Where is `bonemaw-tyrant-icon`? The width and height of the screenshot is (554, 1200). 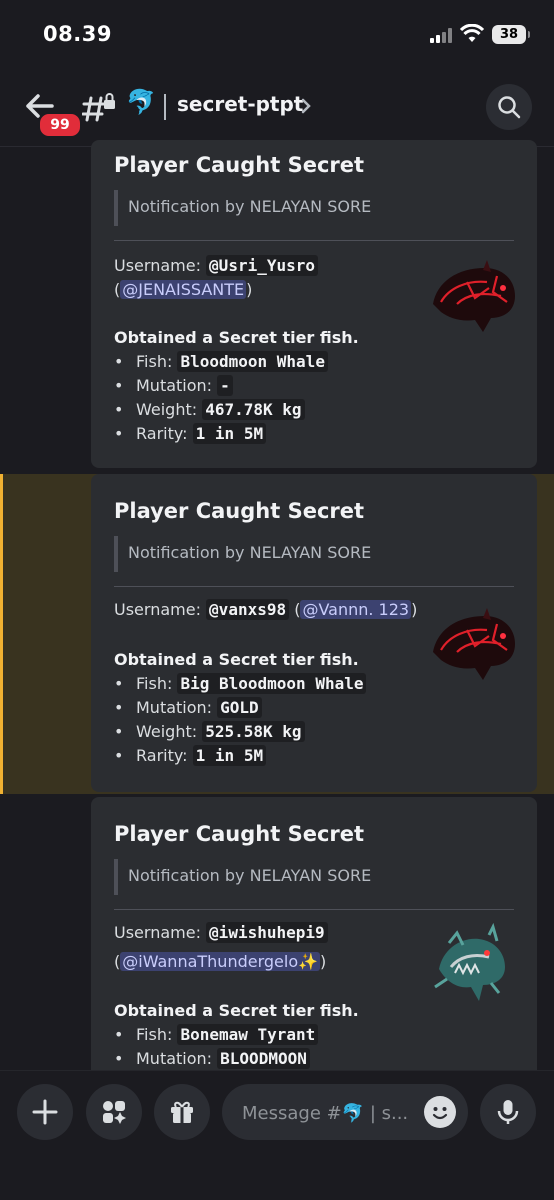 bonemaw-tyrant-icon is located at coordinates (472, 966).